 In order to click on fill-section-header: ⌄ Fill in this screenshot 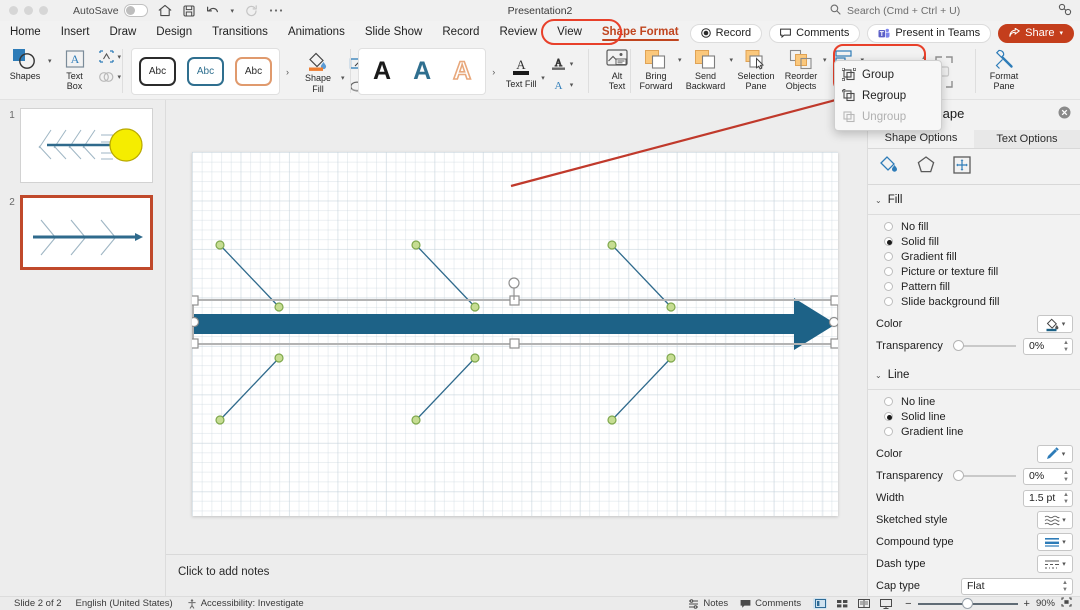, I will do `click(974, 200)`.